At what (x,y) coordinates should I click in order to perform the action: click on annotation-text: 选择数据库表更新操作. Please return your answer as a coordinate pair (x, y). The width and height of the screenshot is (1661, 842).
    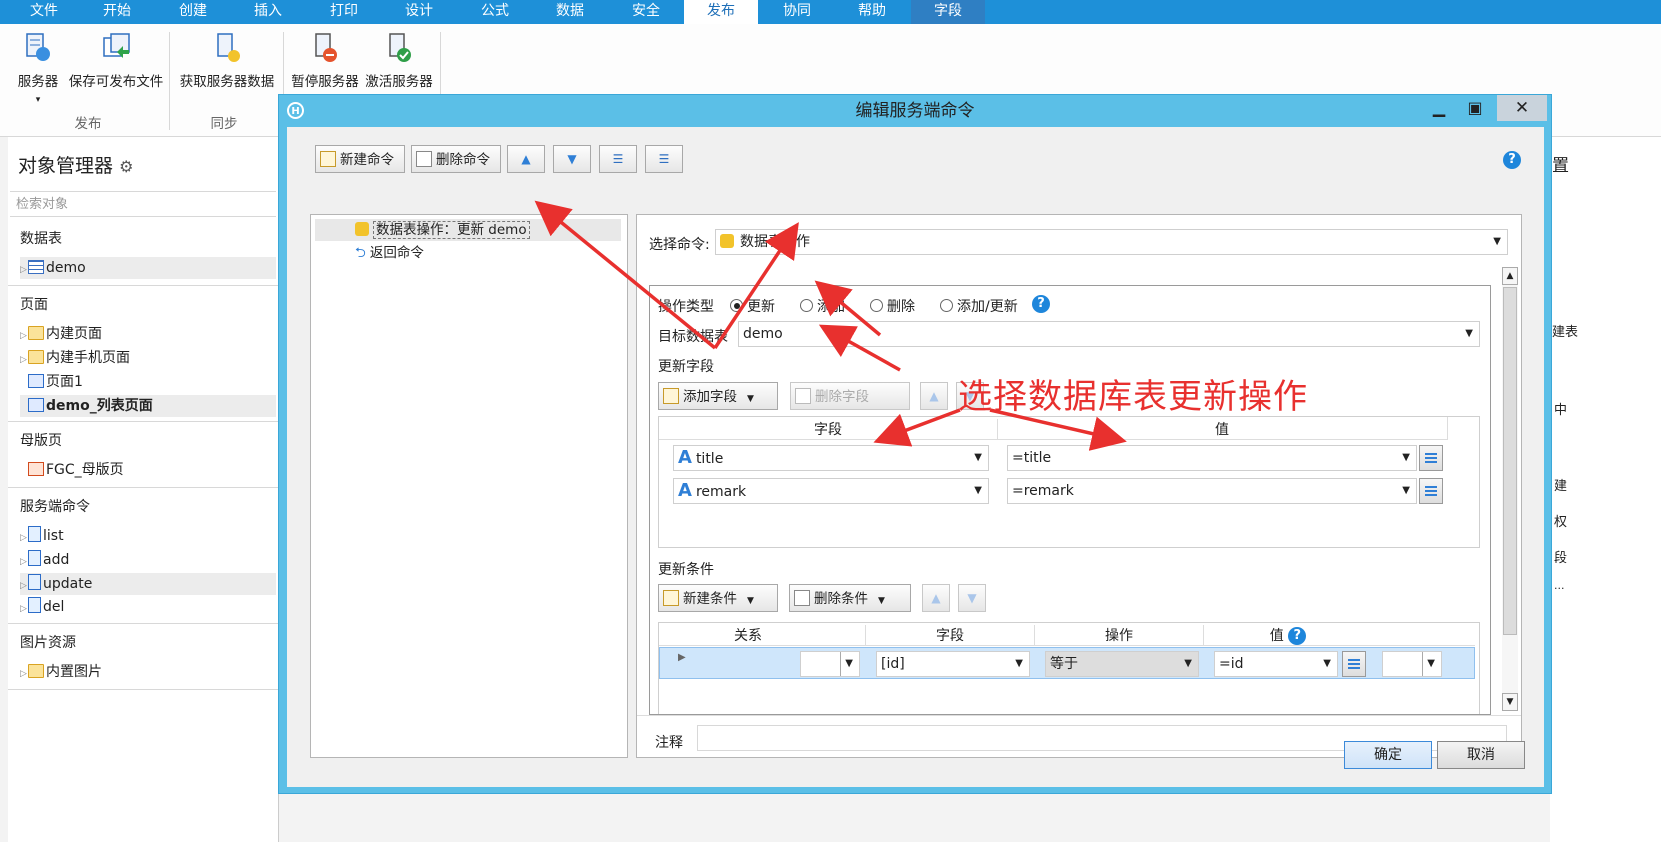
    Looking at the image, I should click on (1133, 397).